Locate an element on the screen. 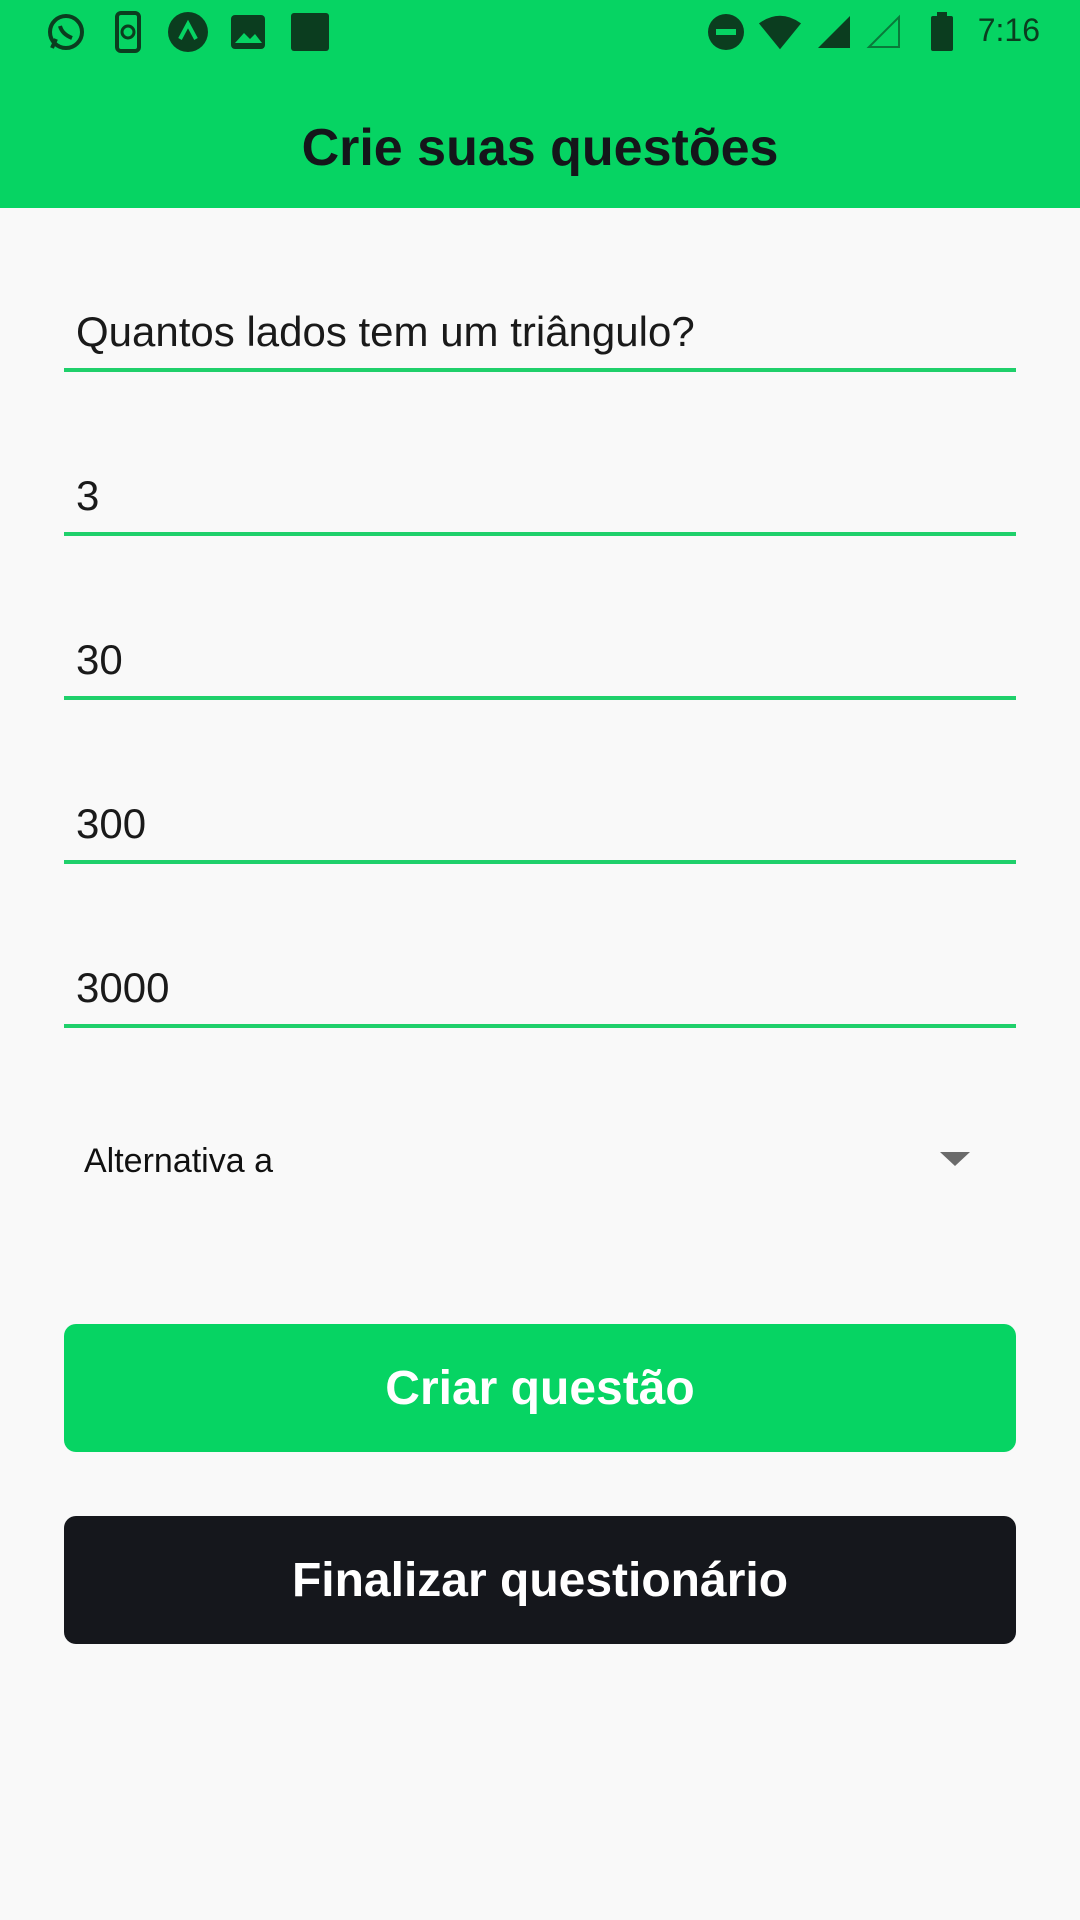 The height and width of the screenshot is (1920, 1080). phone-sync-icon is located at coordinates (128, 32).